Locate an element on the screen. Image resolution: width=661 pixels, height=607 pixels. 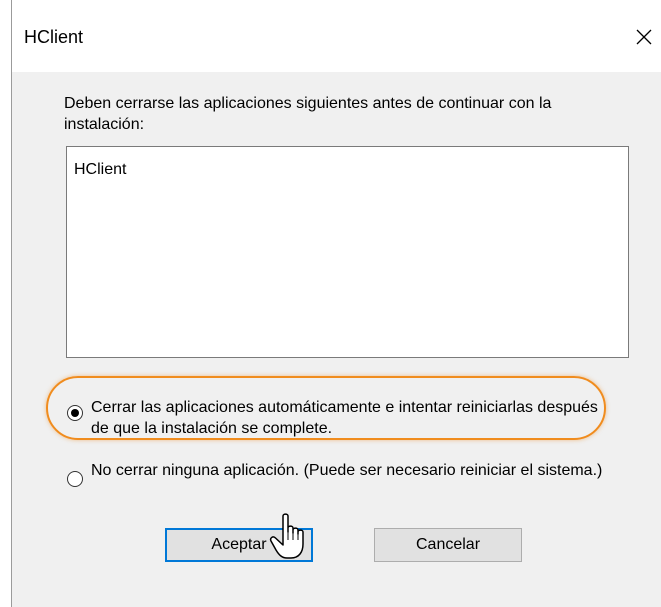
title-bar: HClient is located at coordinates (336, 36).